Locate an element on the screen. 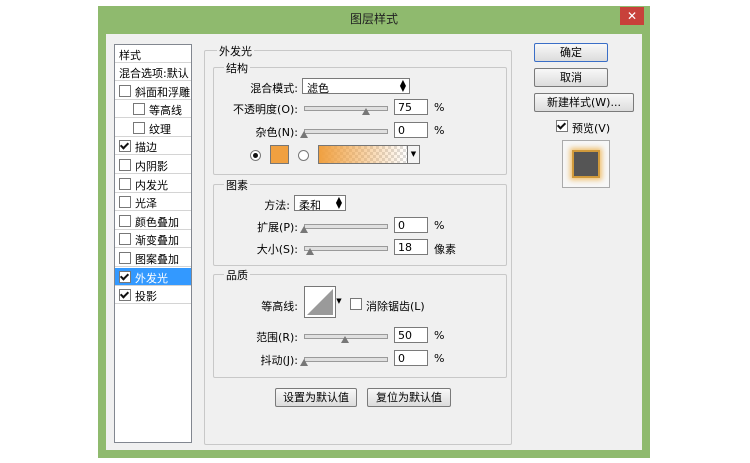 The image size is (750, 463). close-button: ✕ is located at coordinates (632, 16).